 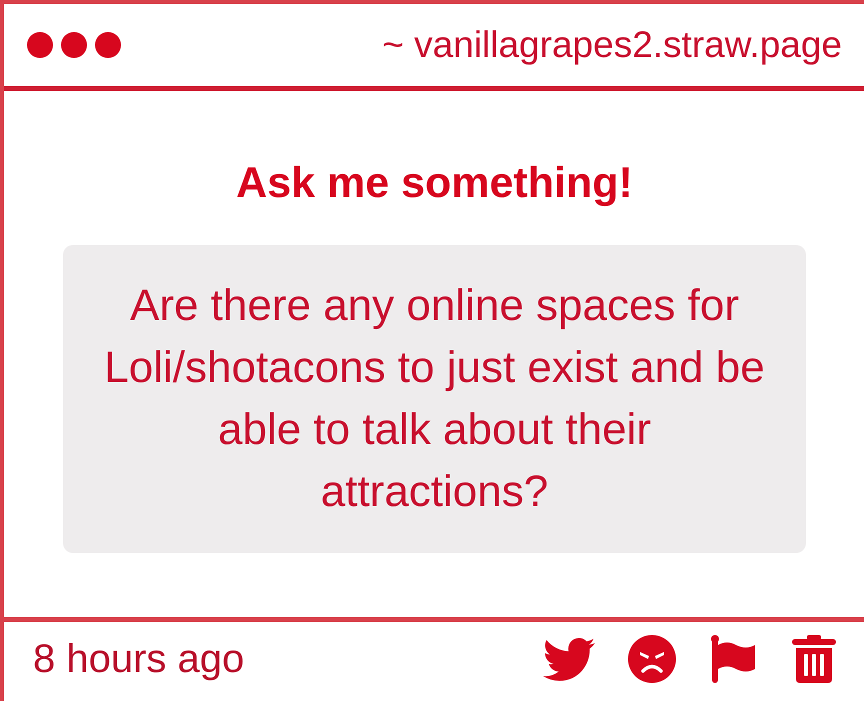 What do you see at coordinates (569, 658) in the screenshot?
I see `bird-icon` at bounding box center [569, 658].